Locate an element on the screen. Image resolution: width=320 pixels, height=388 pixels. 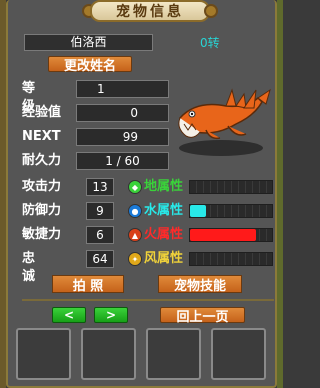
wind-icon: ✦ is located at coordinates (135, 259).